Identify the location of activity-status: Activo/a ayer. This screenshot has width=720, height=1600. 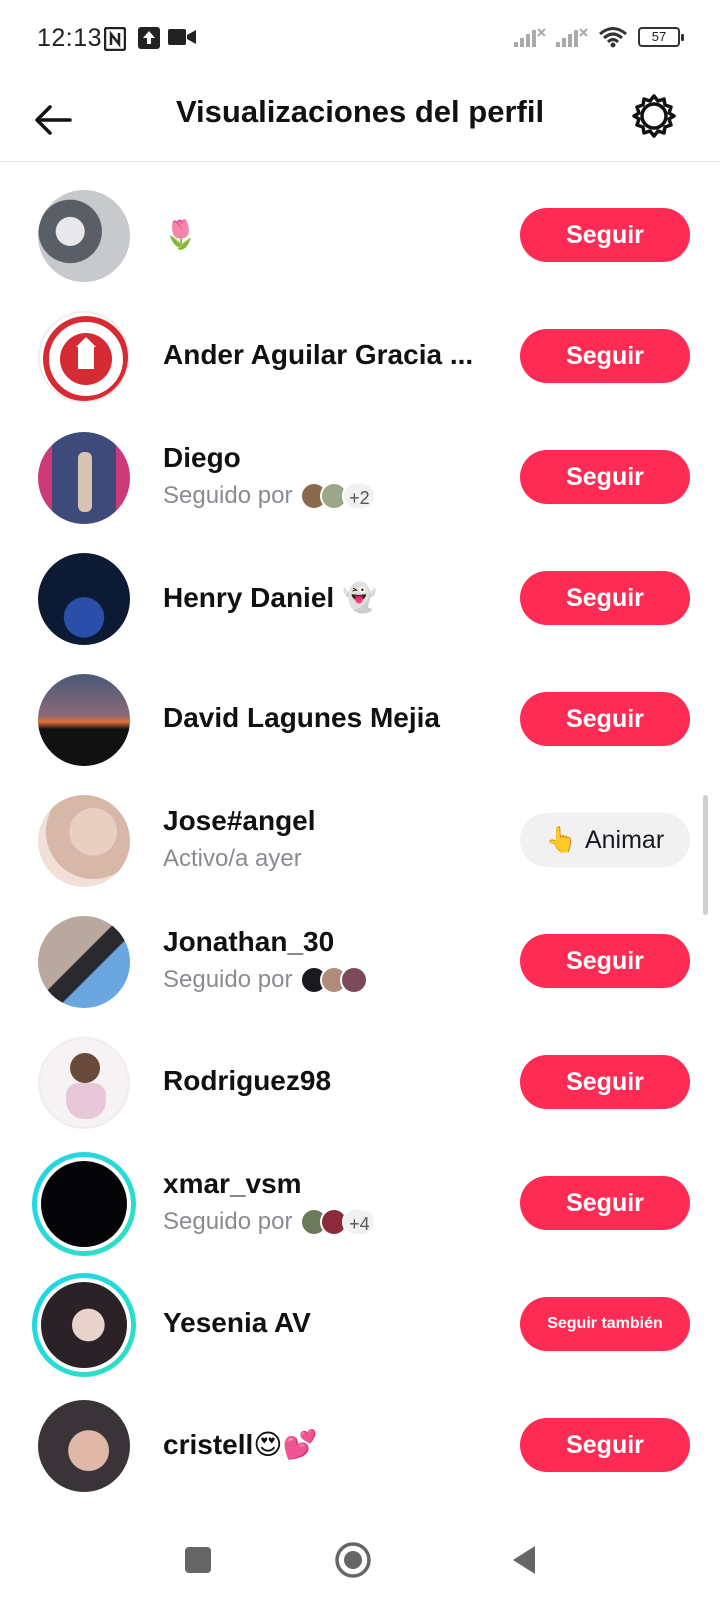
(232, 859).